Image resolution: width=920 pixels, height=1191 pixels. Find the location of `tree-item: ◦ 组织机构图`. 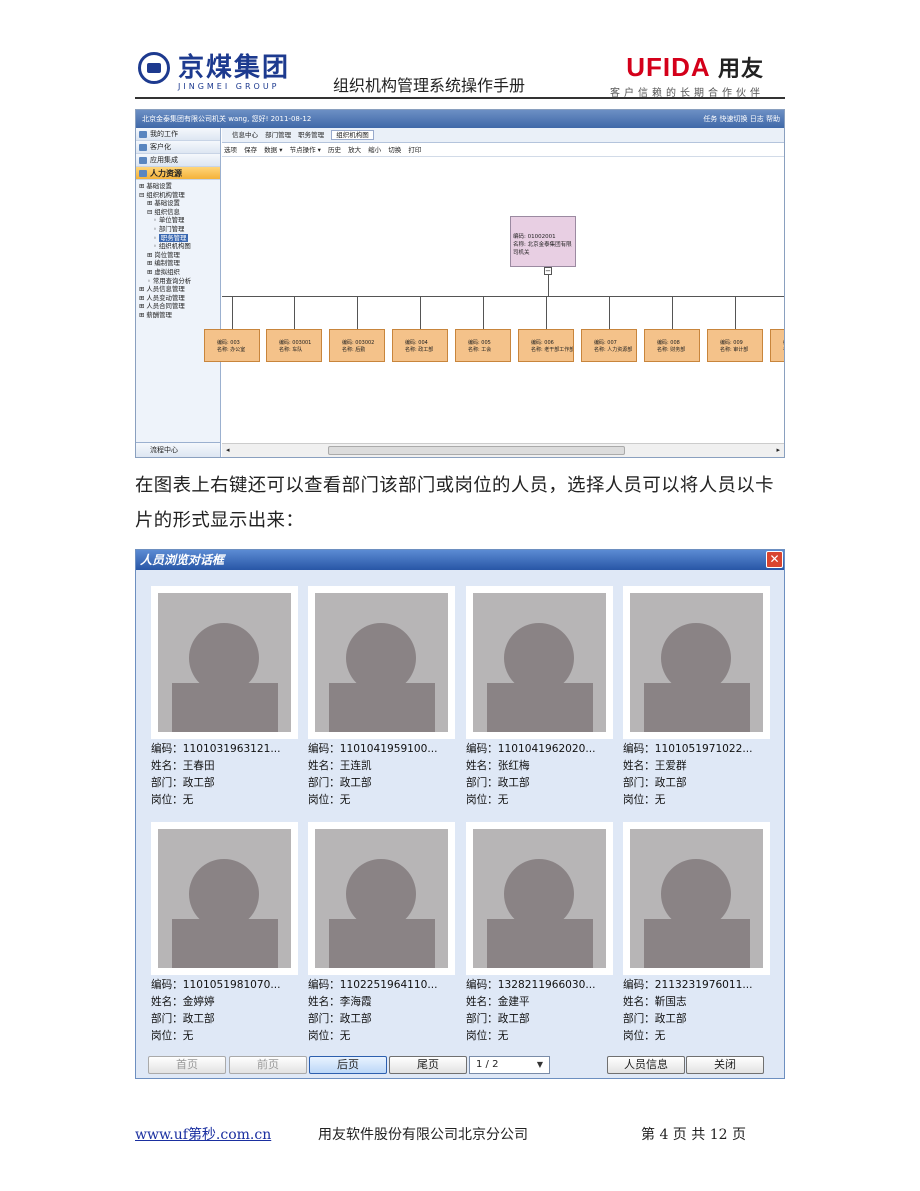

tree-item: ◦ 组织机构图 is located at coordinates (179, 246).